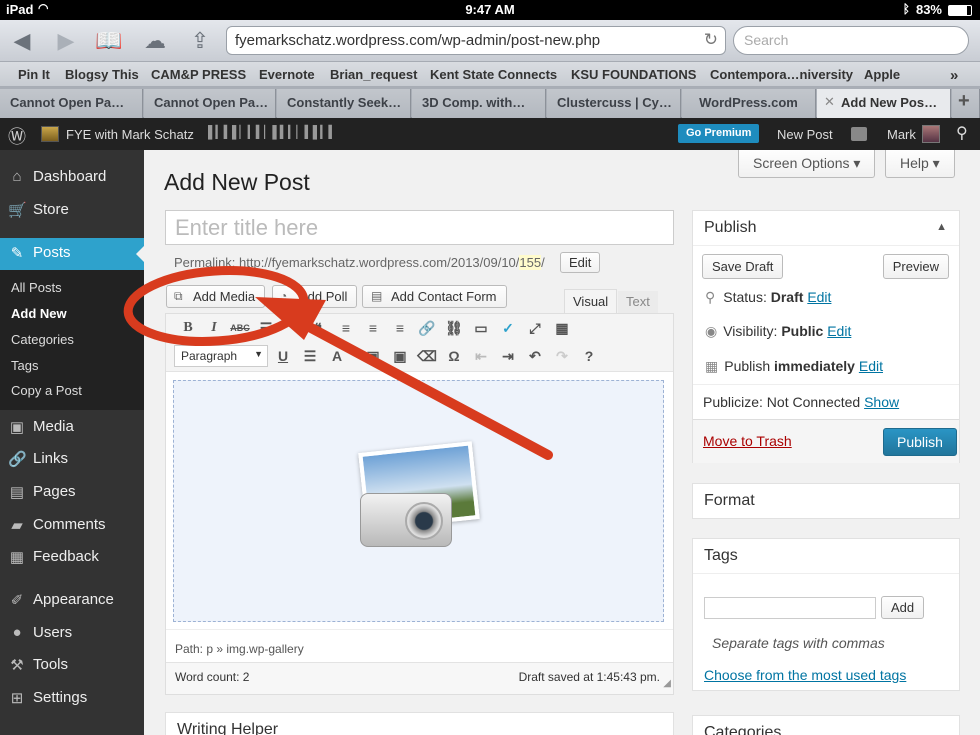  Describe the element at coordinates (102, 74) in the screenshot. I see `bookmark-item: Blogsy This` at that location.